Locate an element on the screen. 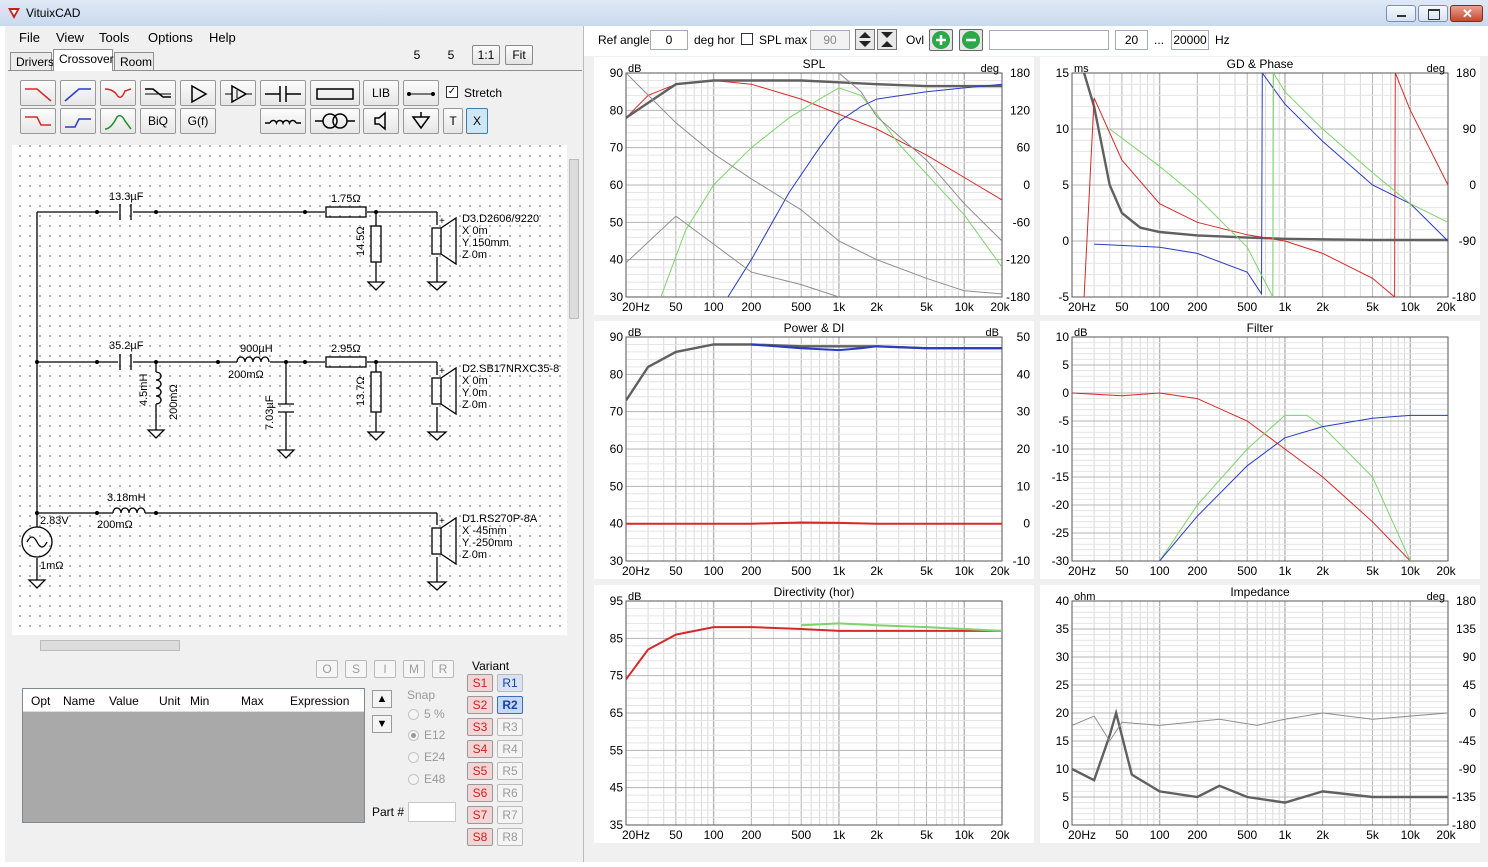  source-resistance: 1mΩ is located at coordinates (52, 566).